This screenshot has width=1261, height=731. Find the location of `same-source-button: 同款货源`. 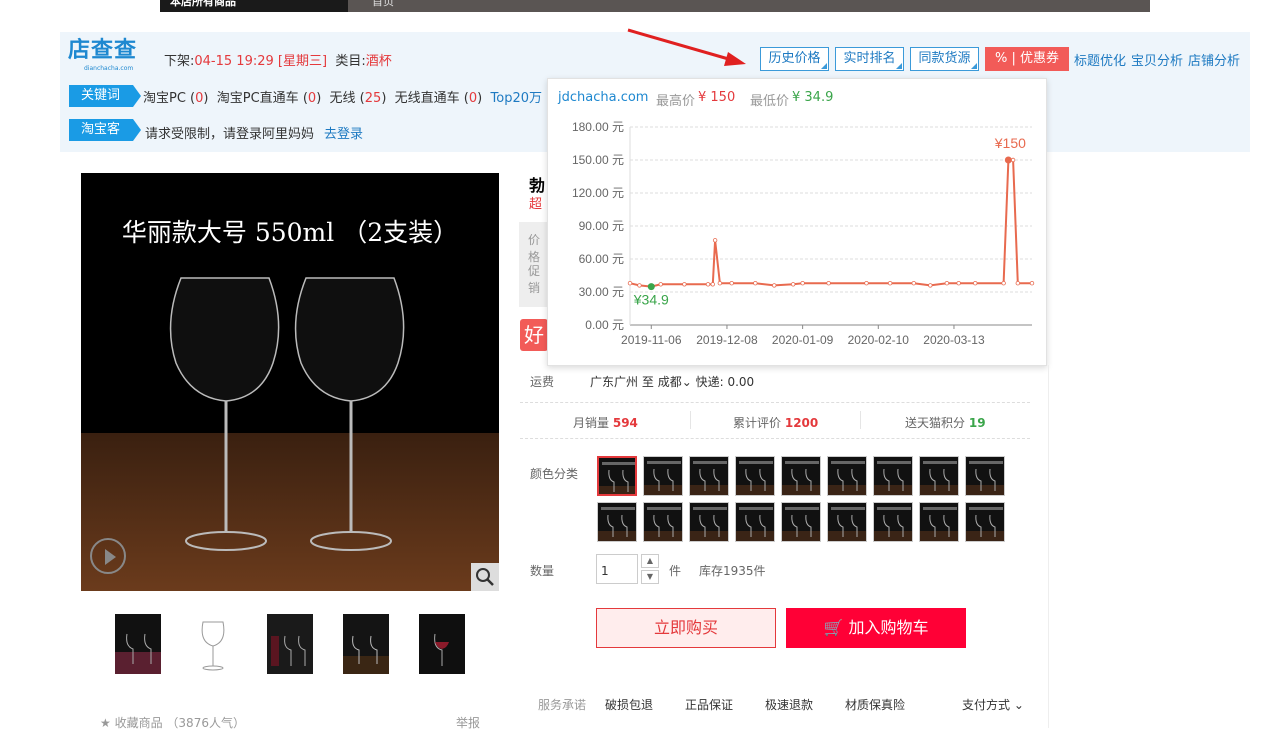

same-source-button: 同款货源 is located at coordinates (944, 59).